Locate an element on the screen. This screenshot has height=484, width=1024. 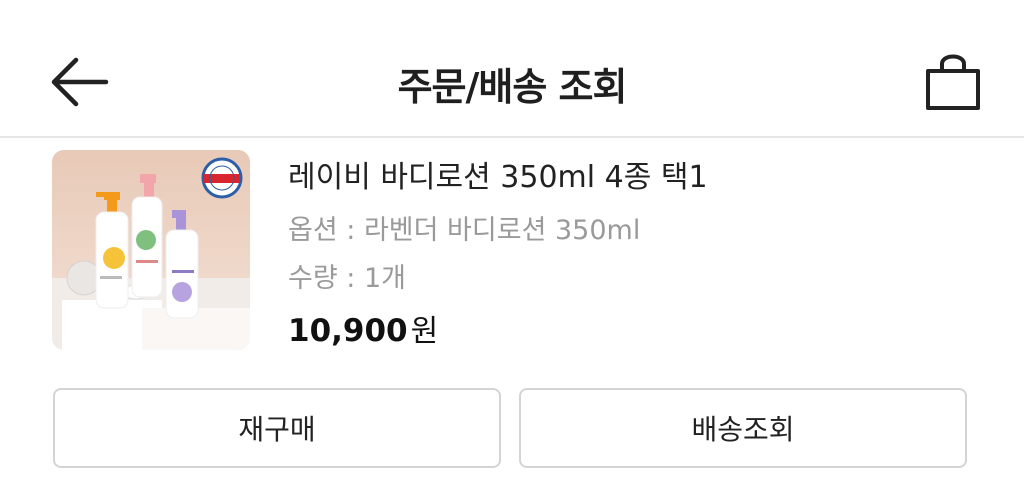
track-delivery-button: 배송조회 is located at coordinates (743, 428).